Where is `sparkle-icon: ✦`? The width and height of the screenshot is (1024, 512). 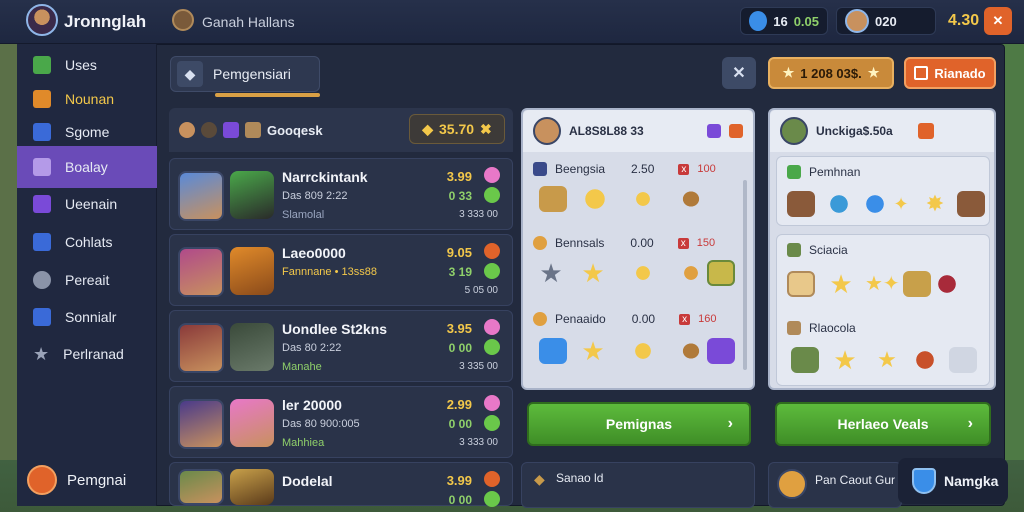 sparkle-icon: ✦ is located at coordinates (901, 204).